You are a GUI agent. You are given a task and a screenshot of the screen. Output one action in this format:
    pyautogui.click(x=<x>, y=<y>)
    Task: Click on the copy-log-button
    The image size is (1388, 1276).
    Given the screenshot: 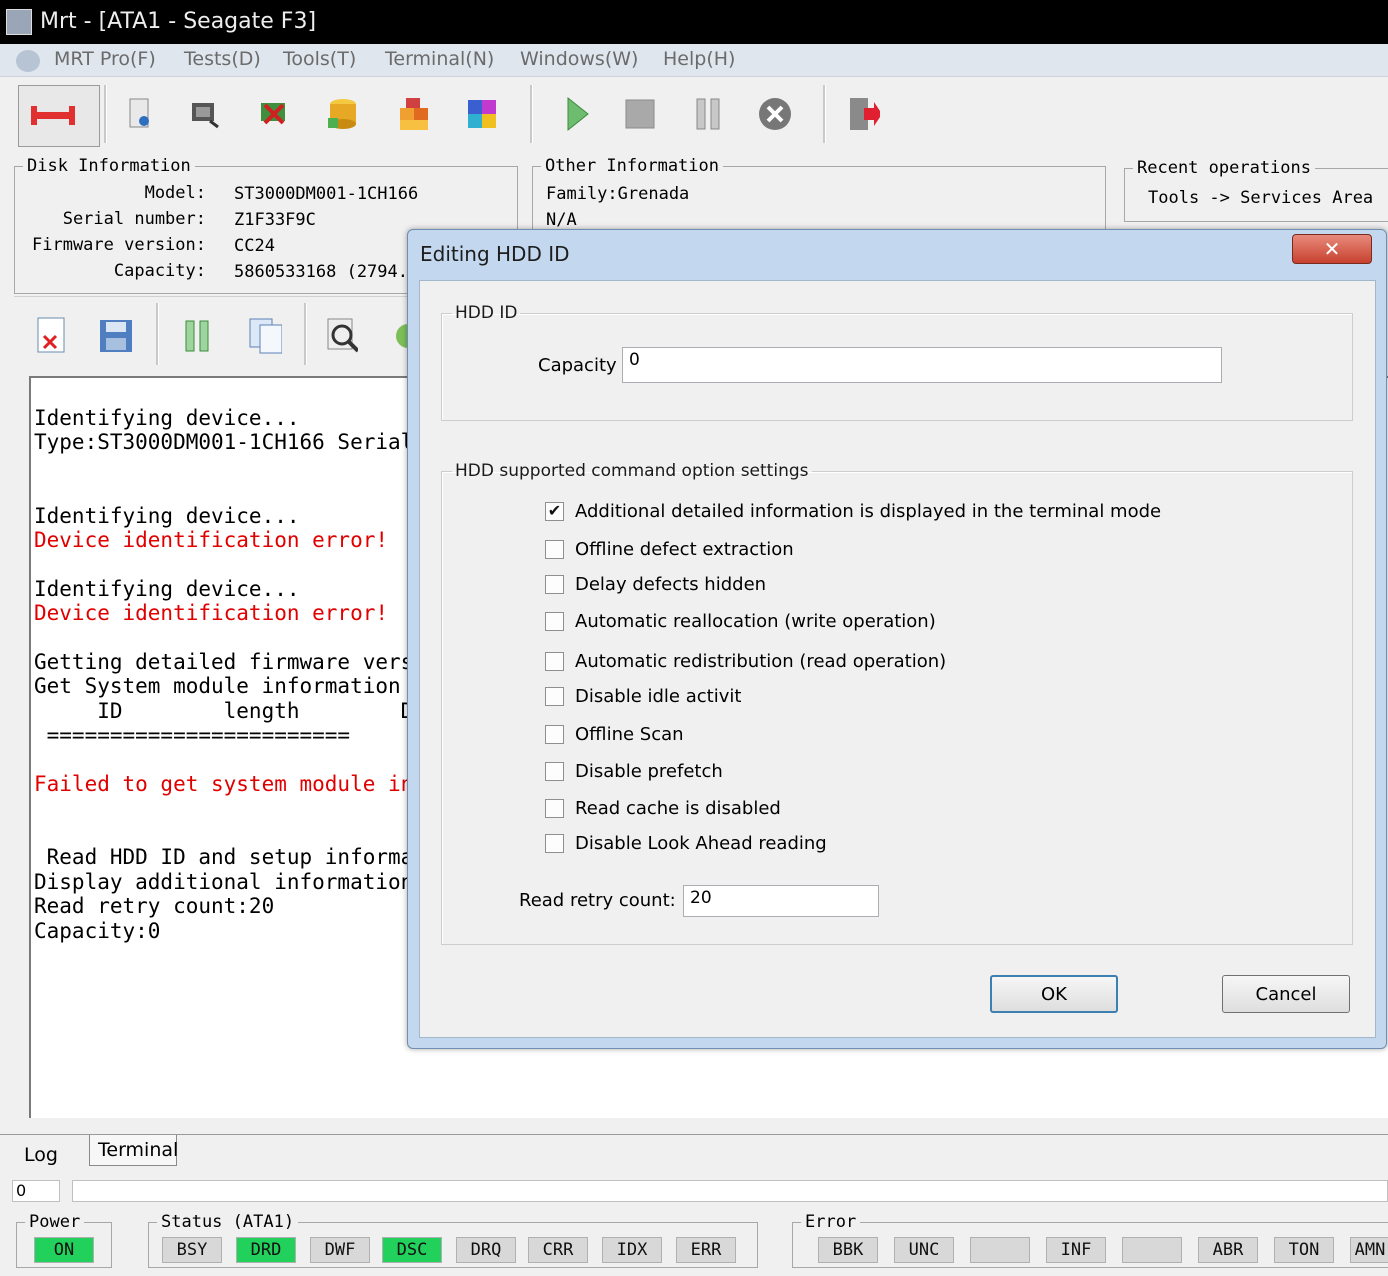 What is the action you would take?
    pyautogui.click(x=265, y=336)
    